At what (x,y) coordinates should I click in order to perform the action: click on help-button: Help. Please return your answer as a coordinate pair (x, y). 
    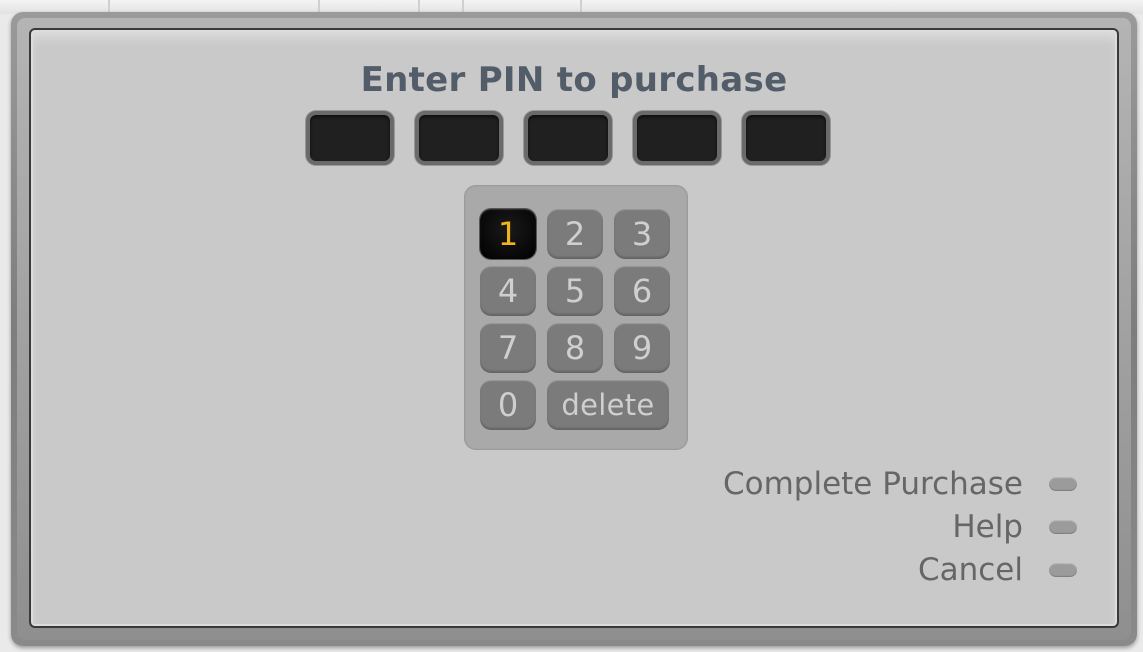
    Looking at the image, I should click on (867, 526).